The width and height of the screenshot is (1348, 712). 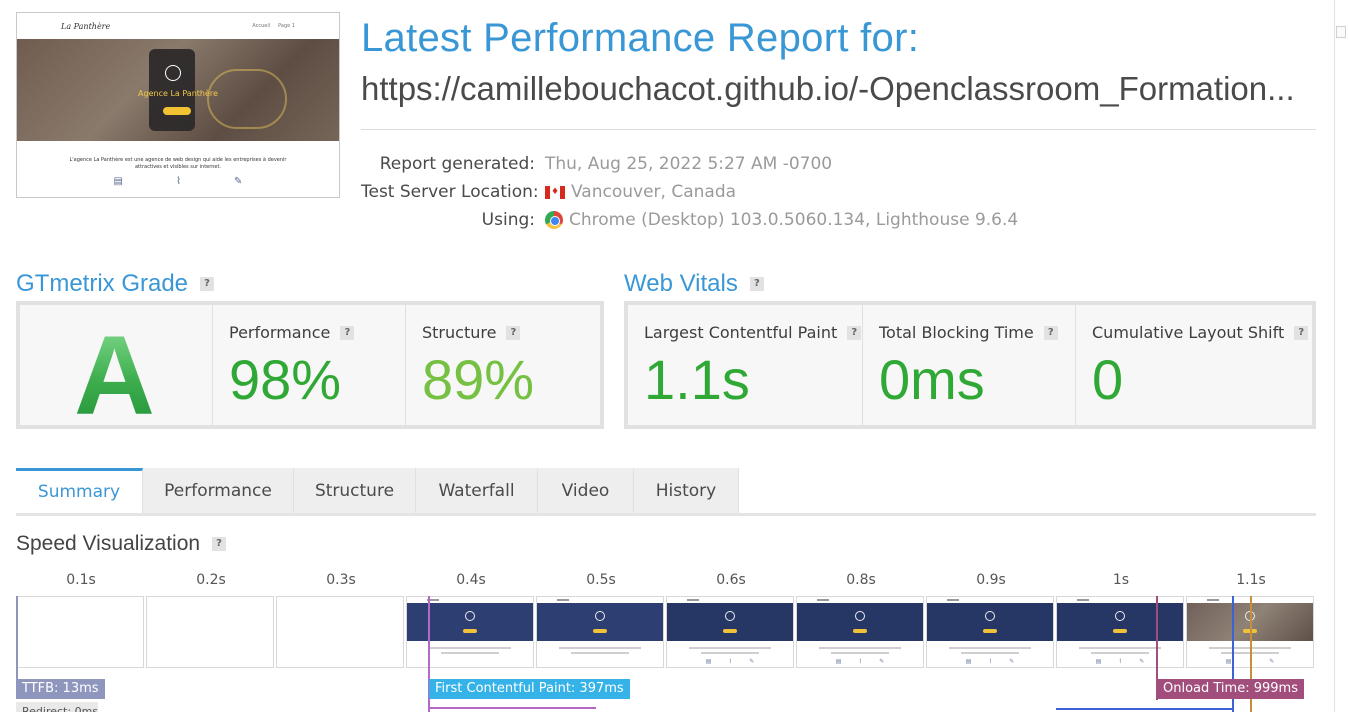 What do you see at coordinates (57, 707) in the screenshot?
I see `redirect-marker: Redirect: 0ms` at bounding box center [57, 707].